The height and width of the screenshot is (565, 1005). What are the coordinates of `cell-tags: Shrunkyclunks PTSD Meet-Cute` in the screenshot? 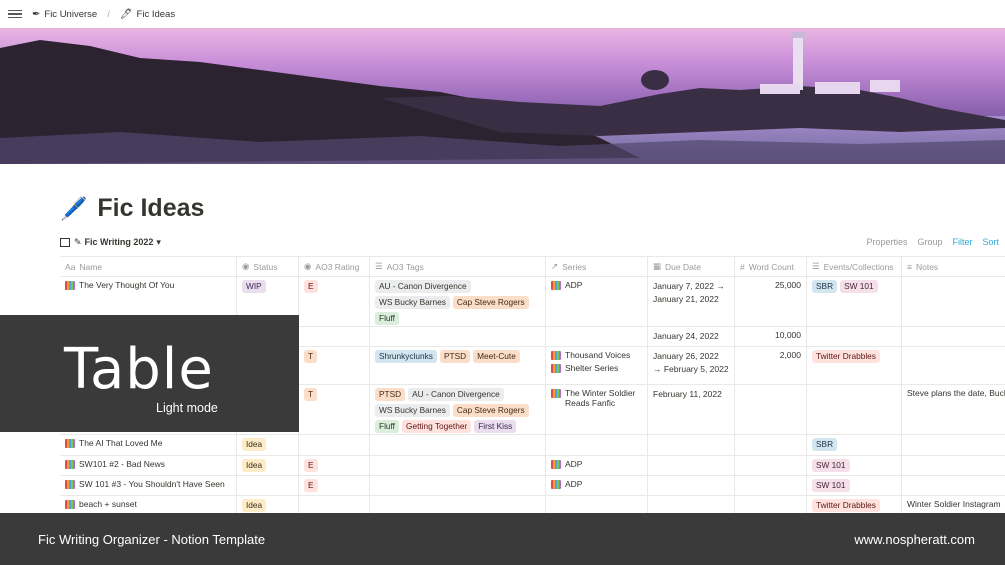 It's located at (458, 365).